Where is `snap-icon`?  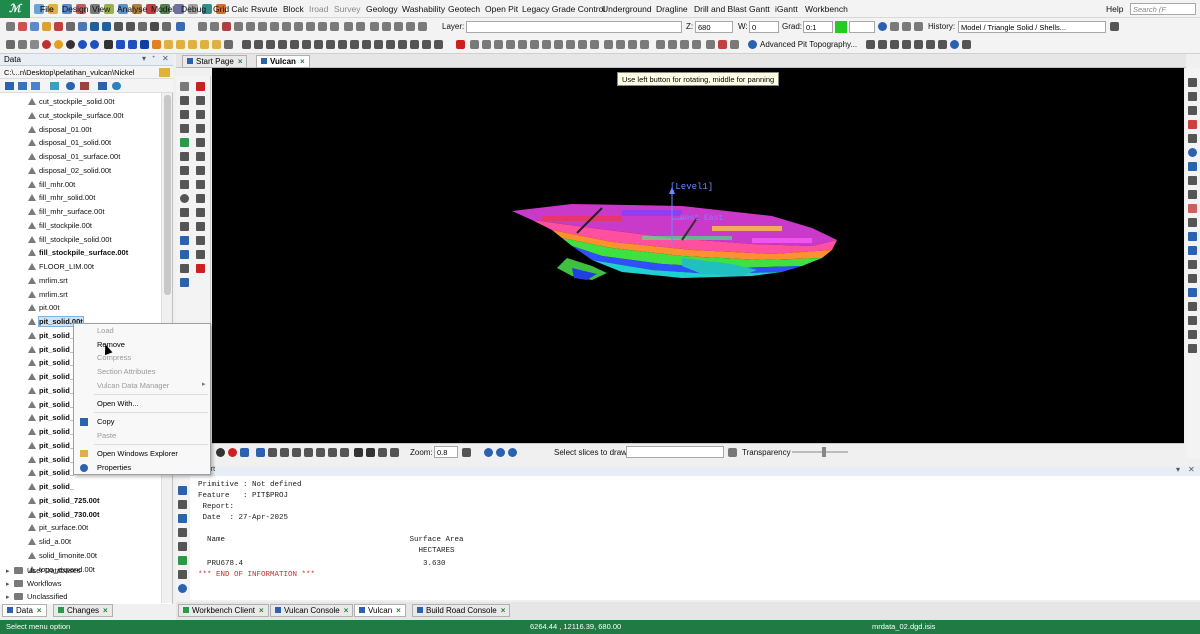
snap-icon is located at coordinates (202, 26).